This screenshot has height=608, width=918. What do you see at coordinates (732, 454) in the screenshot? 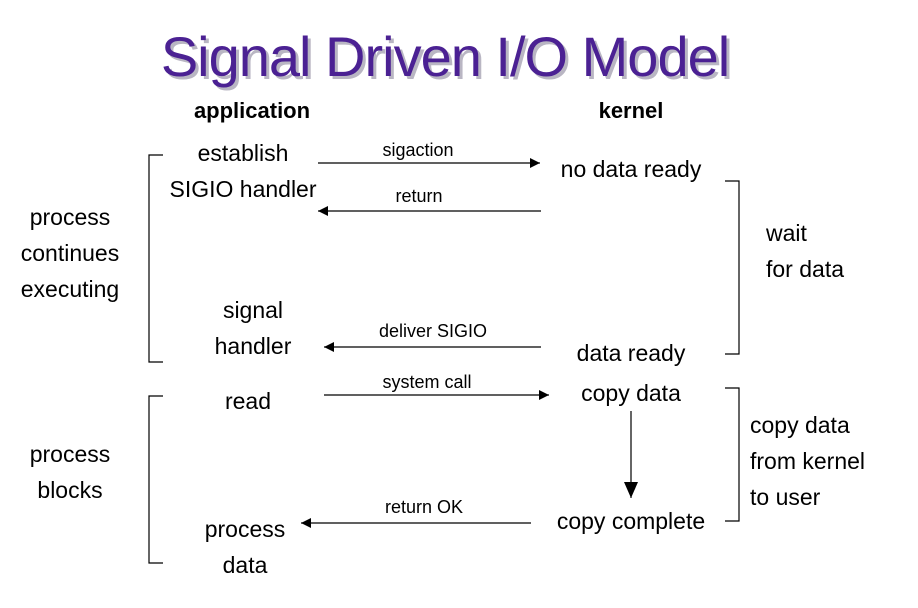
I see `copy-bracket` at bounding box center [732, 454].